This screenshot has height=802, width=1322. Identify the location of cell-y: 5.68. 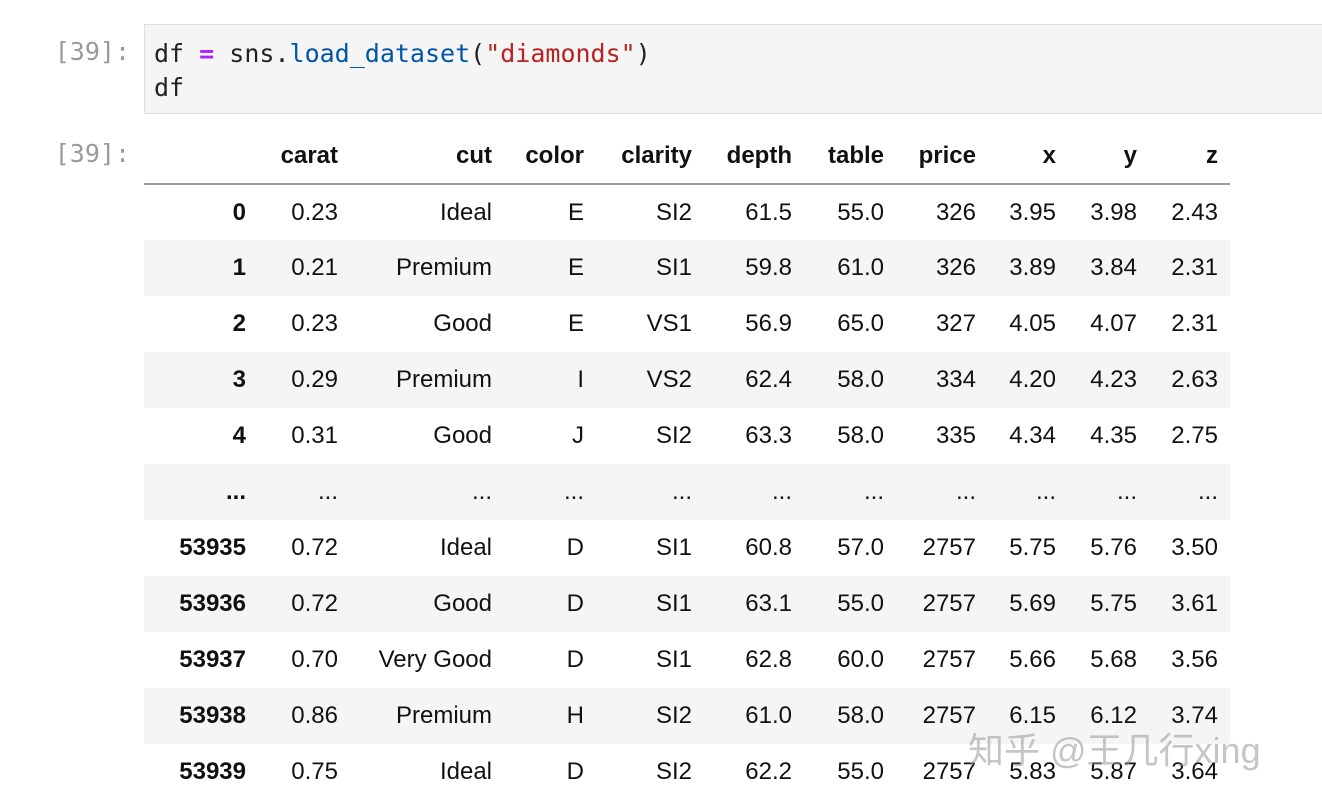
(1108, 660).